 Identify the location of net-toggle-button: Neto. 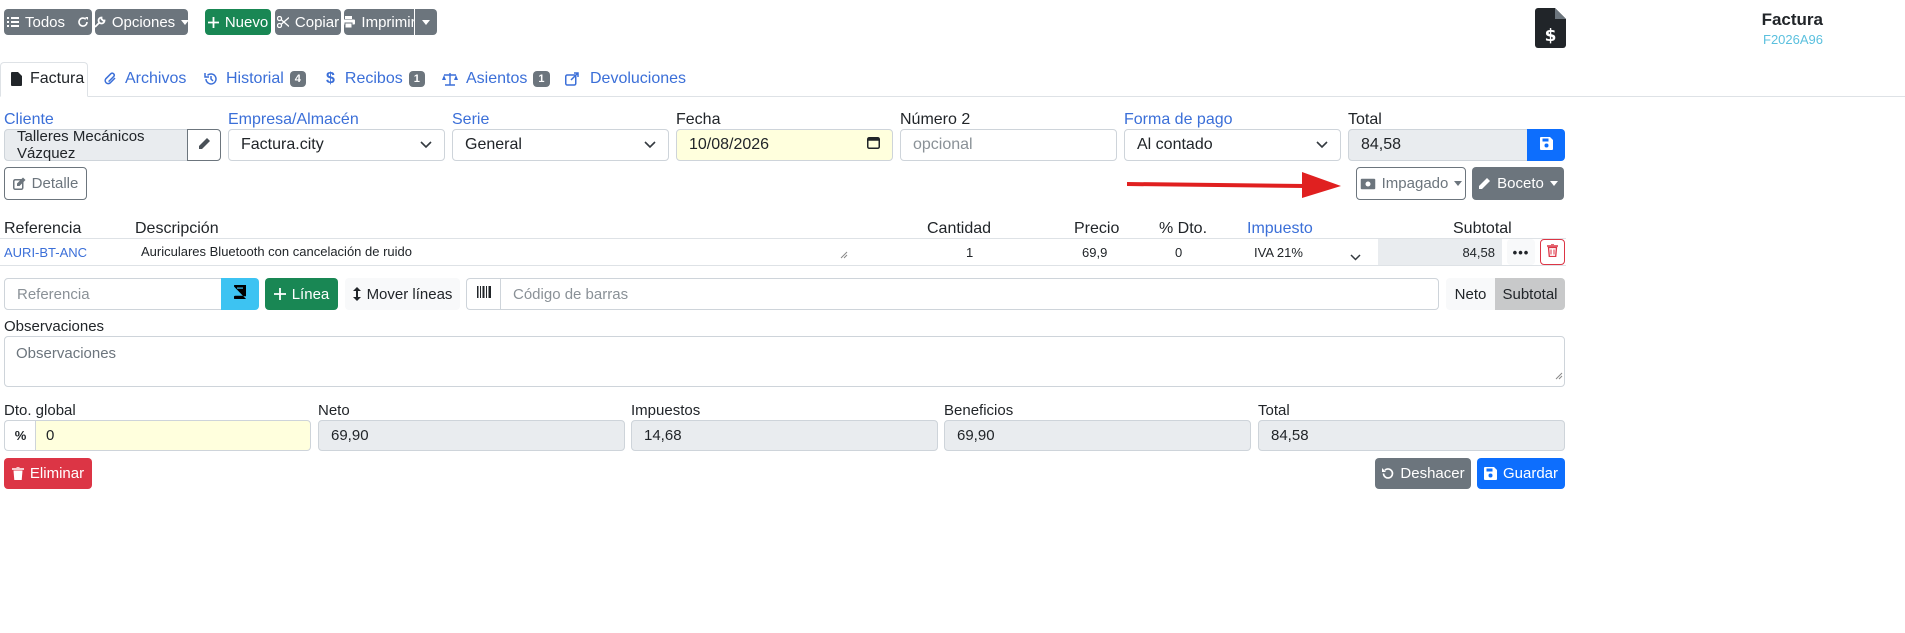
(1470, 294).